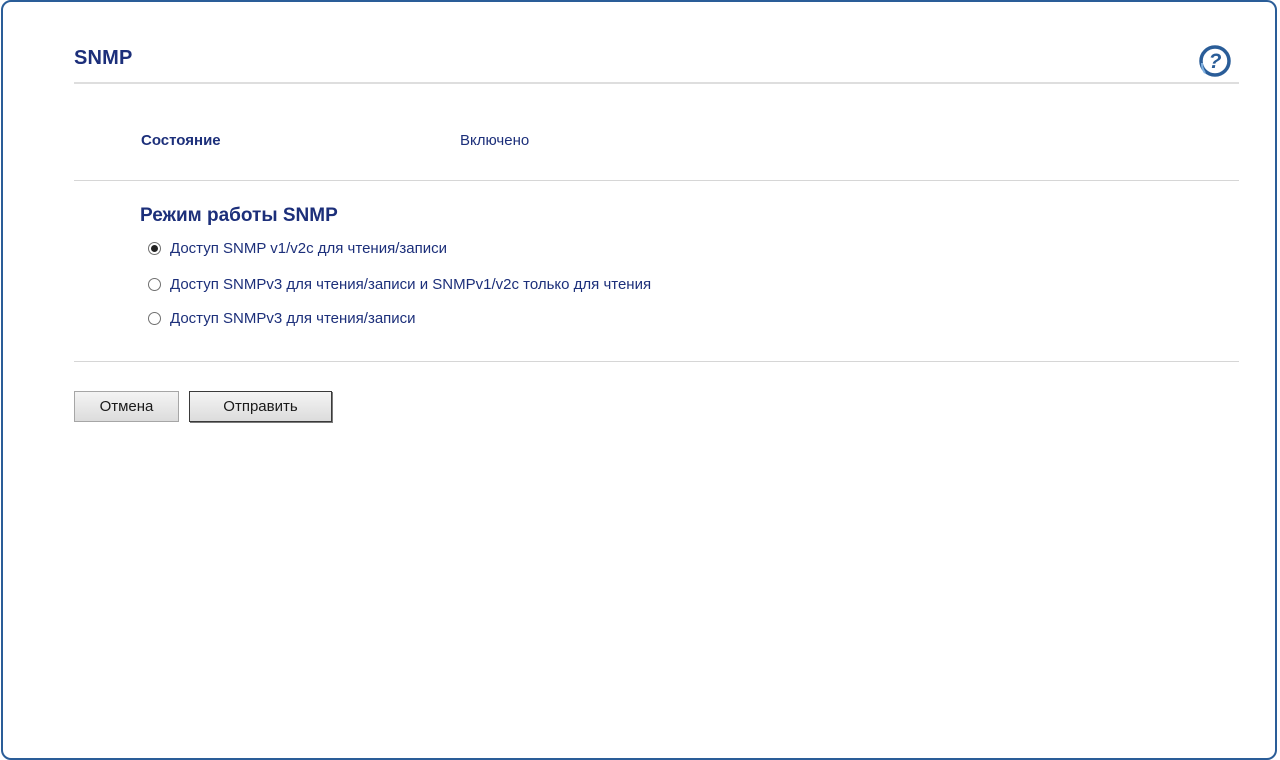 The height and width of the screenshot is (760, 1280). What do you see at coordinates (126, 406) in the screenshot?
I see `cancel-button: Отмена` at bounding box center [126, 406].